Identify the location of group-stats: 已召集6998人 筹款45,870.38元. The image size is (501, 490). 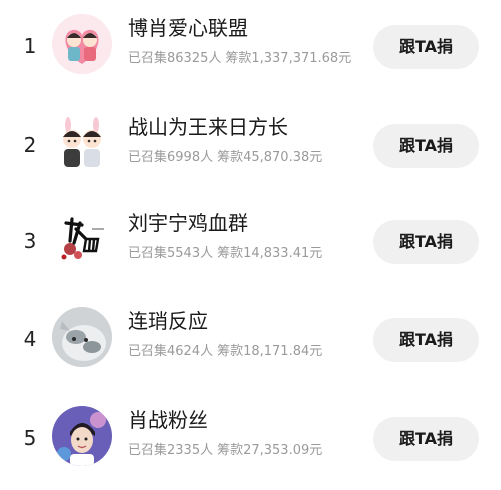
(246, 157).